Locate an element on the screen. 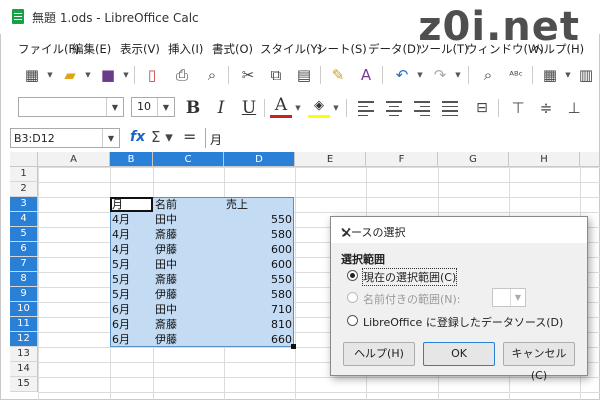 This screenshot has width=600, height=400. row-header: 14 is located at coordinates (24, 369).